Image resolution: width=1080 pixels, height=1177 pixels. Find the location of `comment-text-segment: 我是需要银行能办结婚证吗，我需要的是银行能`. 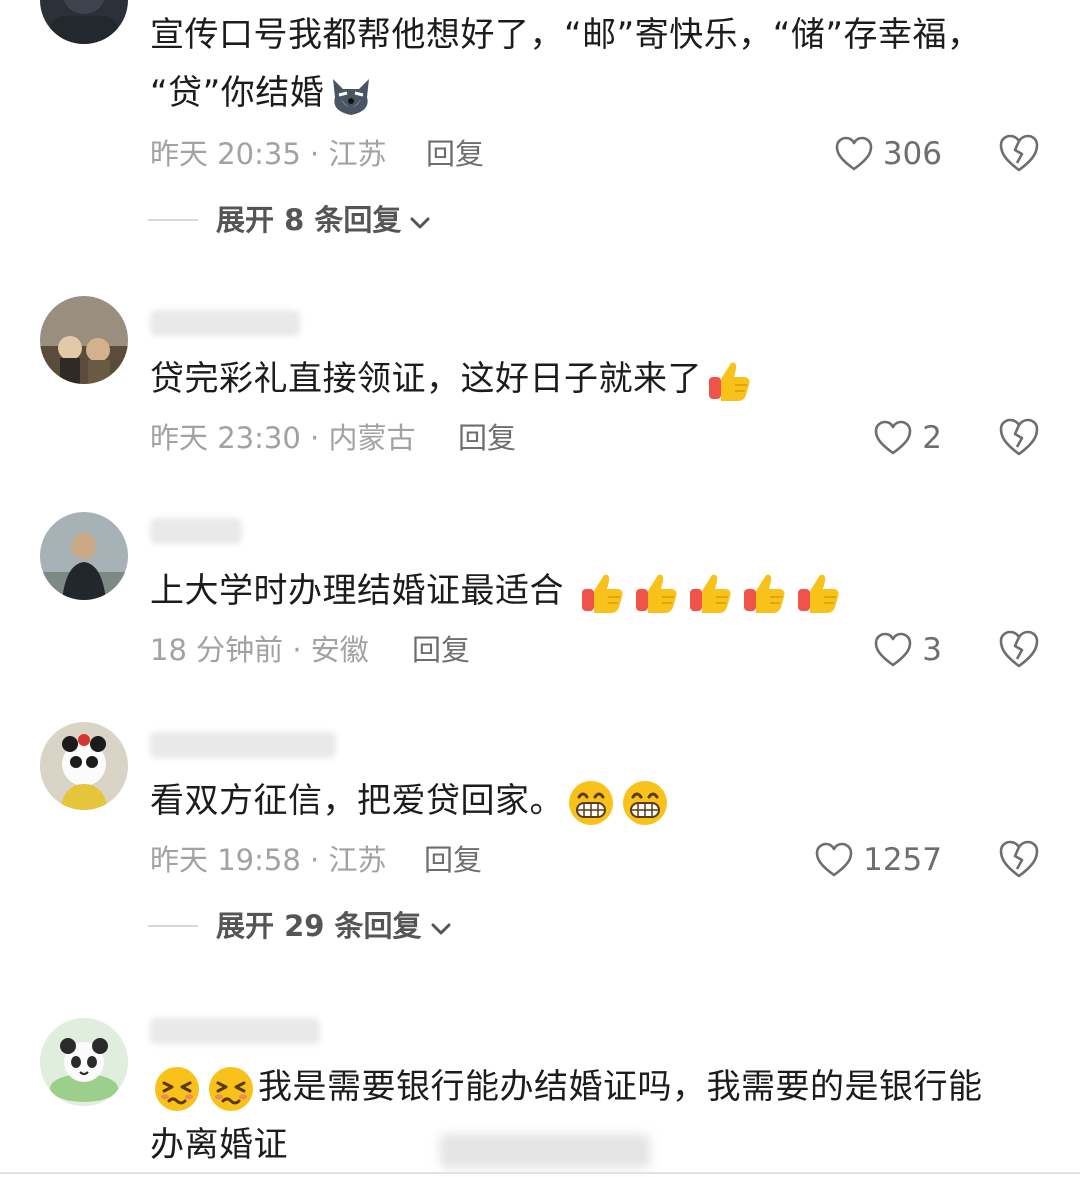

comment-text-segment: 我是需要银行能办结婚证吗，我需要的是银行能 is located at coordinates (620, 1087).